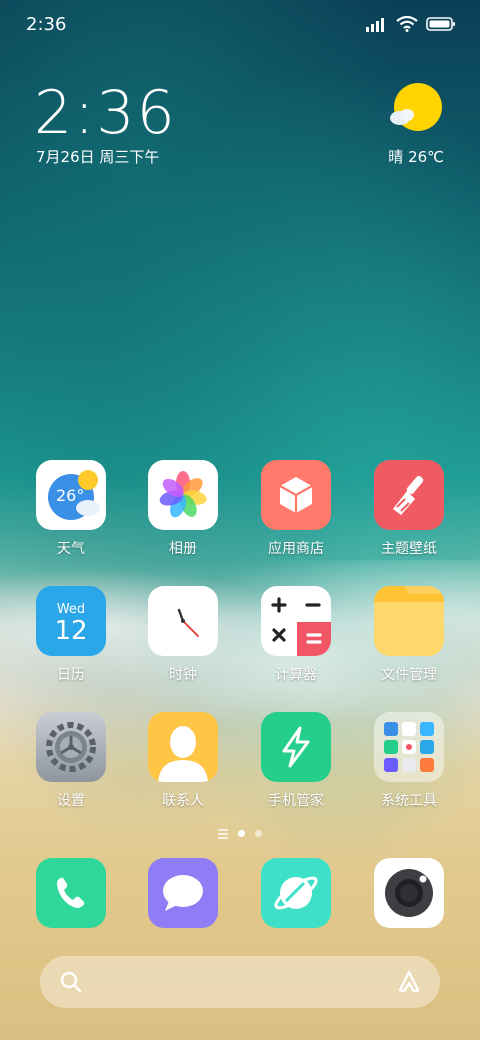 This screenshot has width=480, height=1040. I want to click on clock-widget-date: 7月26日 周三下午, so click(97, 156).